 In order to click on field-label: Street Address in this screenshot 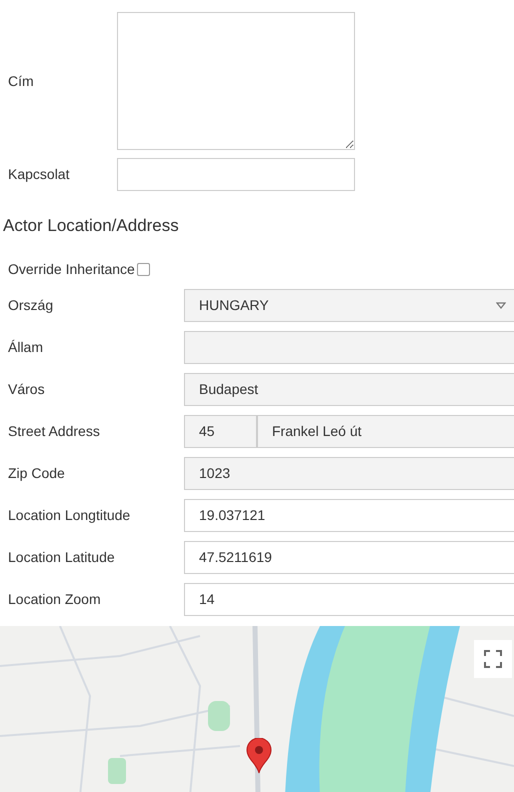, I will do `click(54, 431)`.